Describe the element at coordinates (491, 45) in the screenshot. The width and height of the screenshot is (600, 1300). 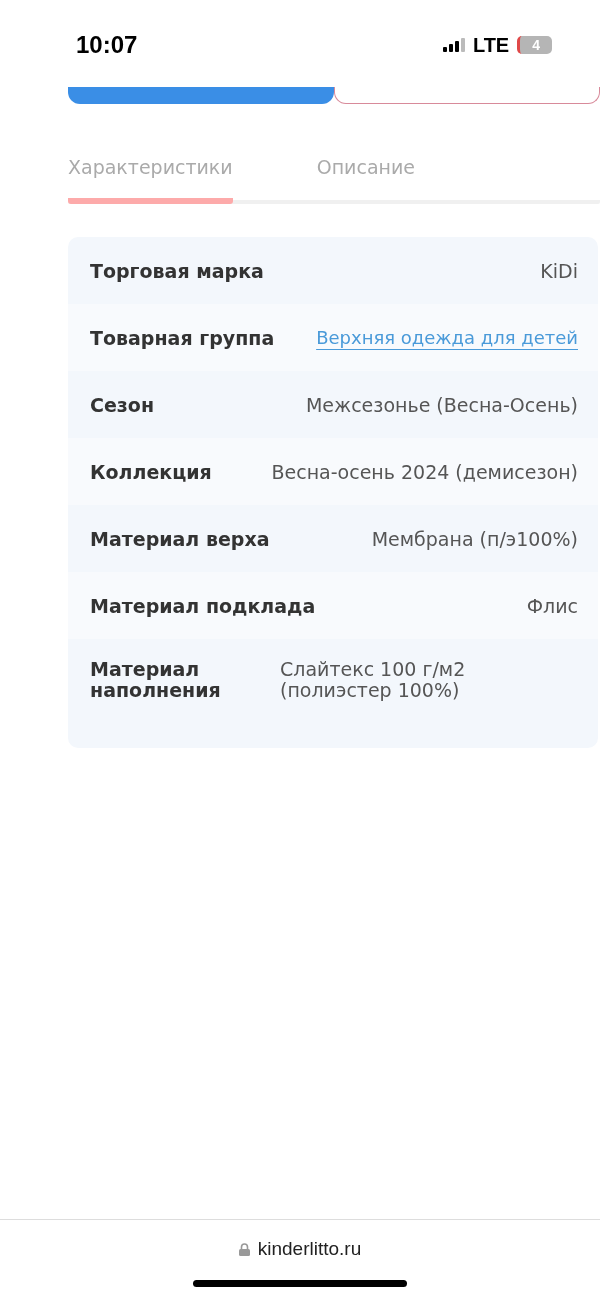
I see `network-label: LTE` at that location.